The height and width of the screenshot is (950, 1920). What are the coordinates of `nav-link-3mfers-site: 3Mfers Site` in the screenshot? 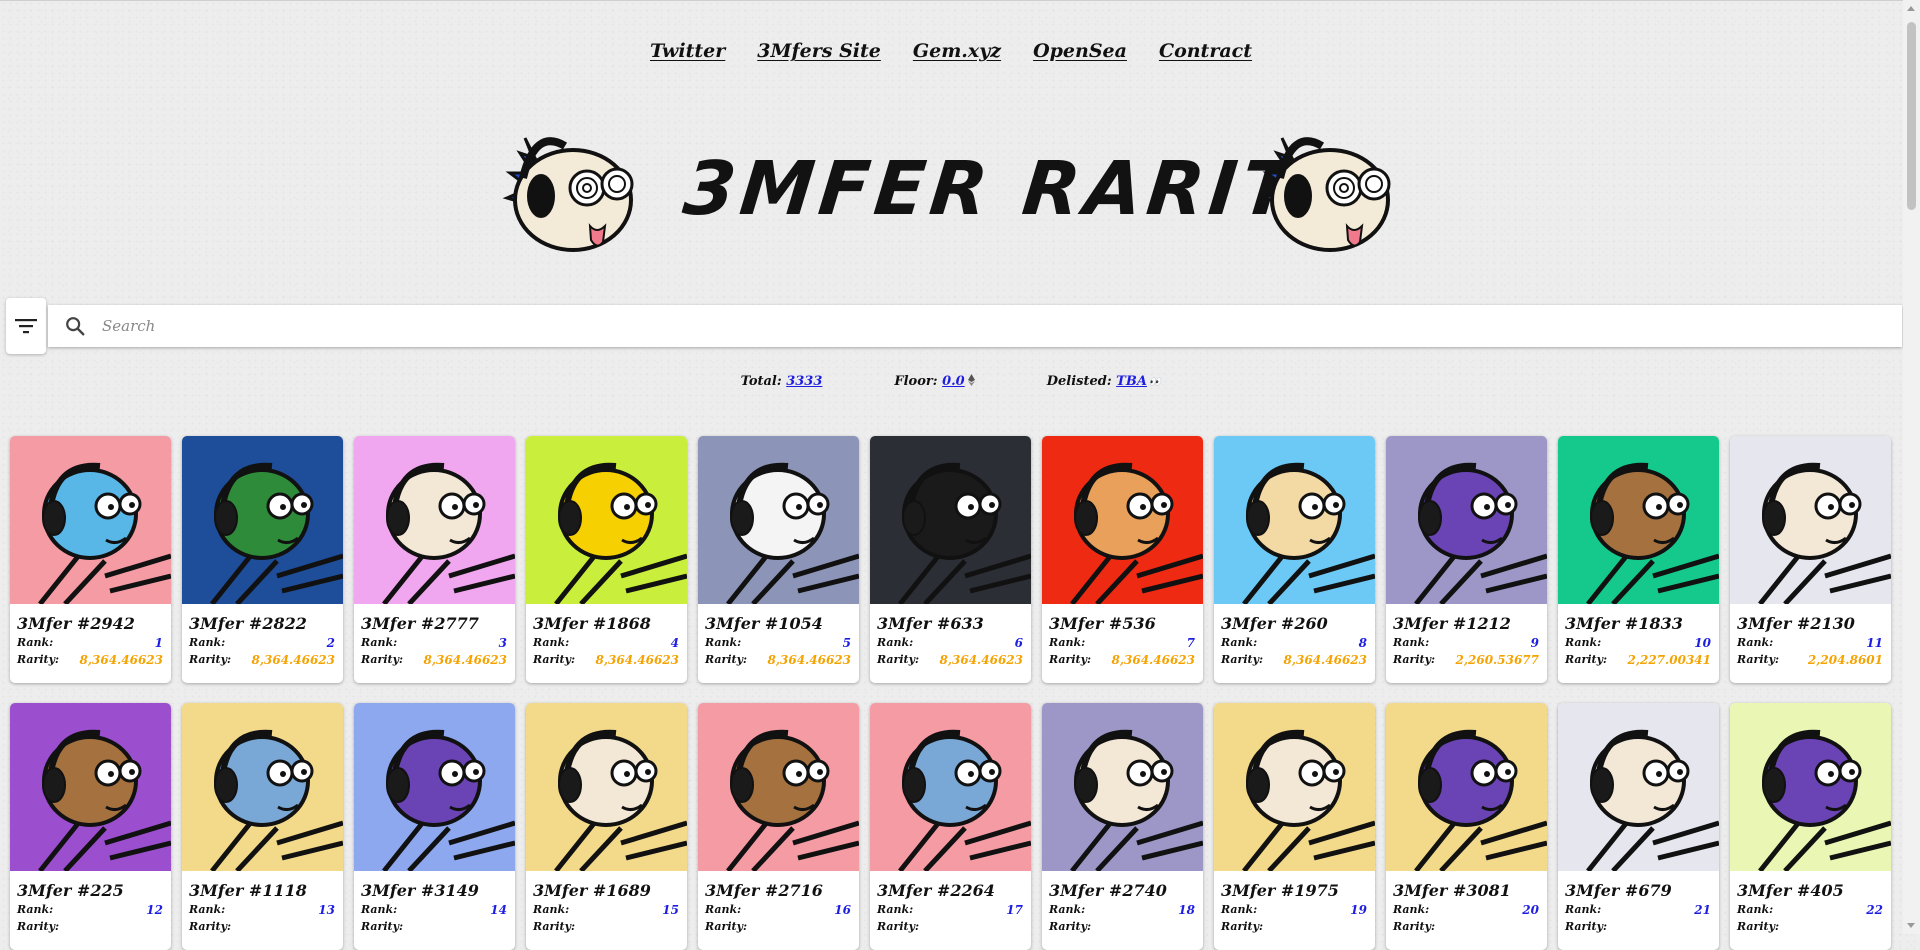 It's located at (819, 51).